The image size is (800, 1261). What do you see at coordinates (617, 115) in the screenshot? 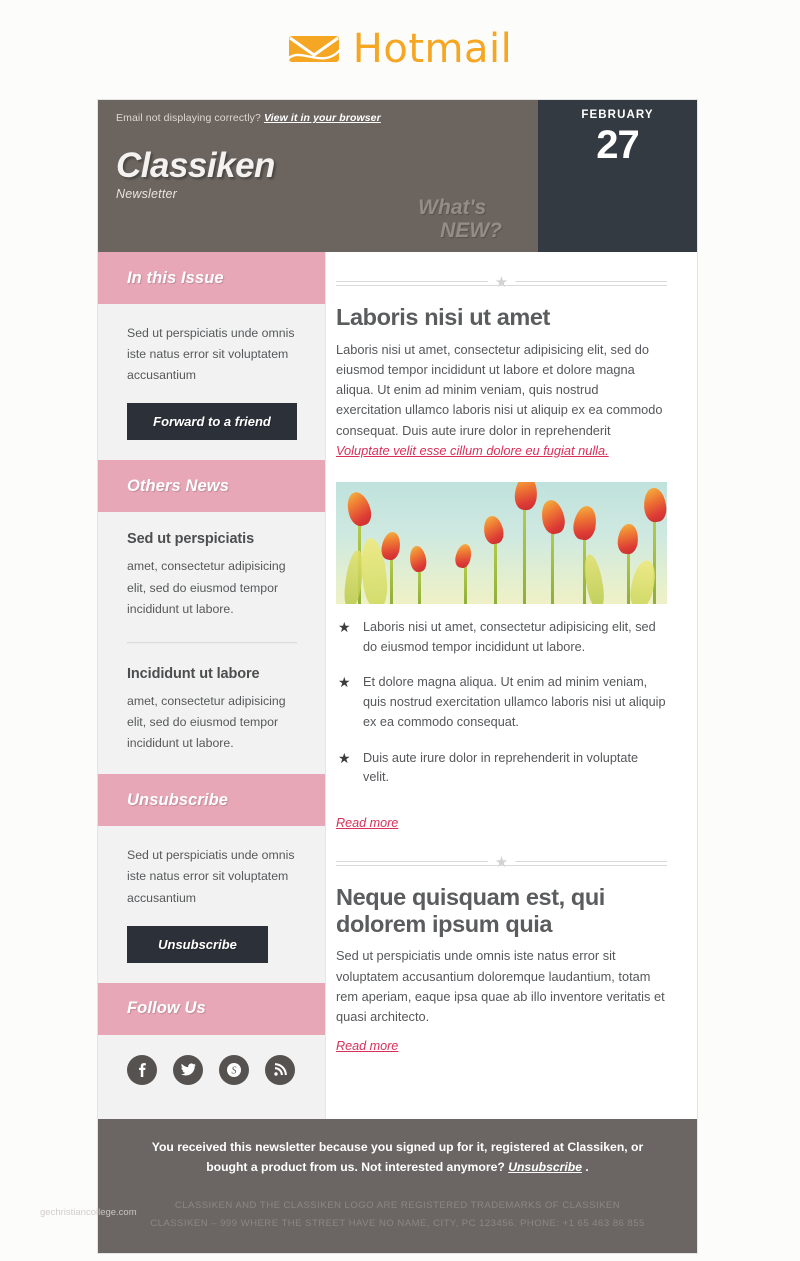
I see `date-month: FEBRUARY` at bounding box center [617, 115].